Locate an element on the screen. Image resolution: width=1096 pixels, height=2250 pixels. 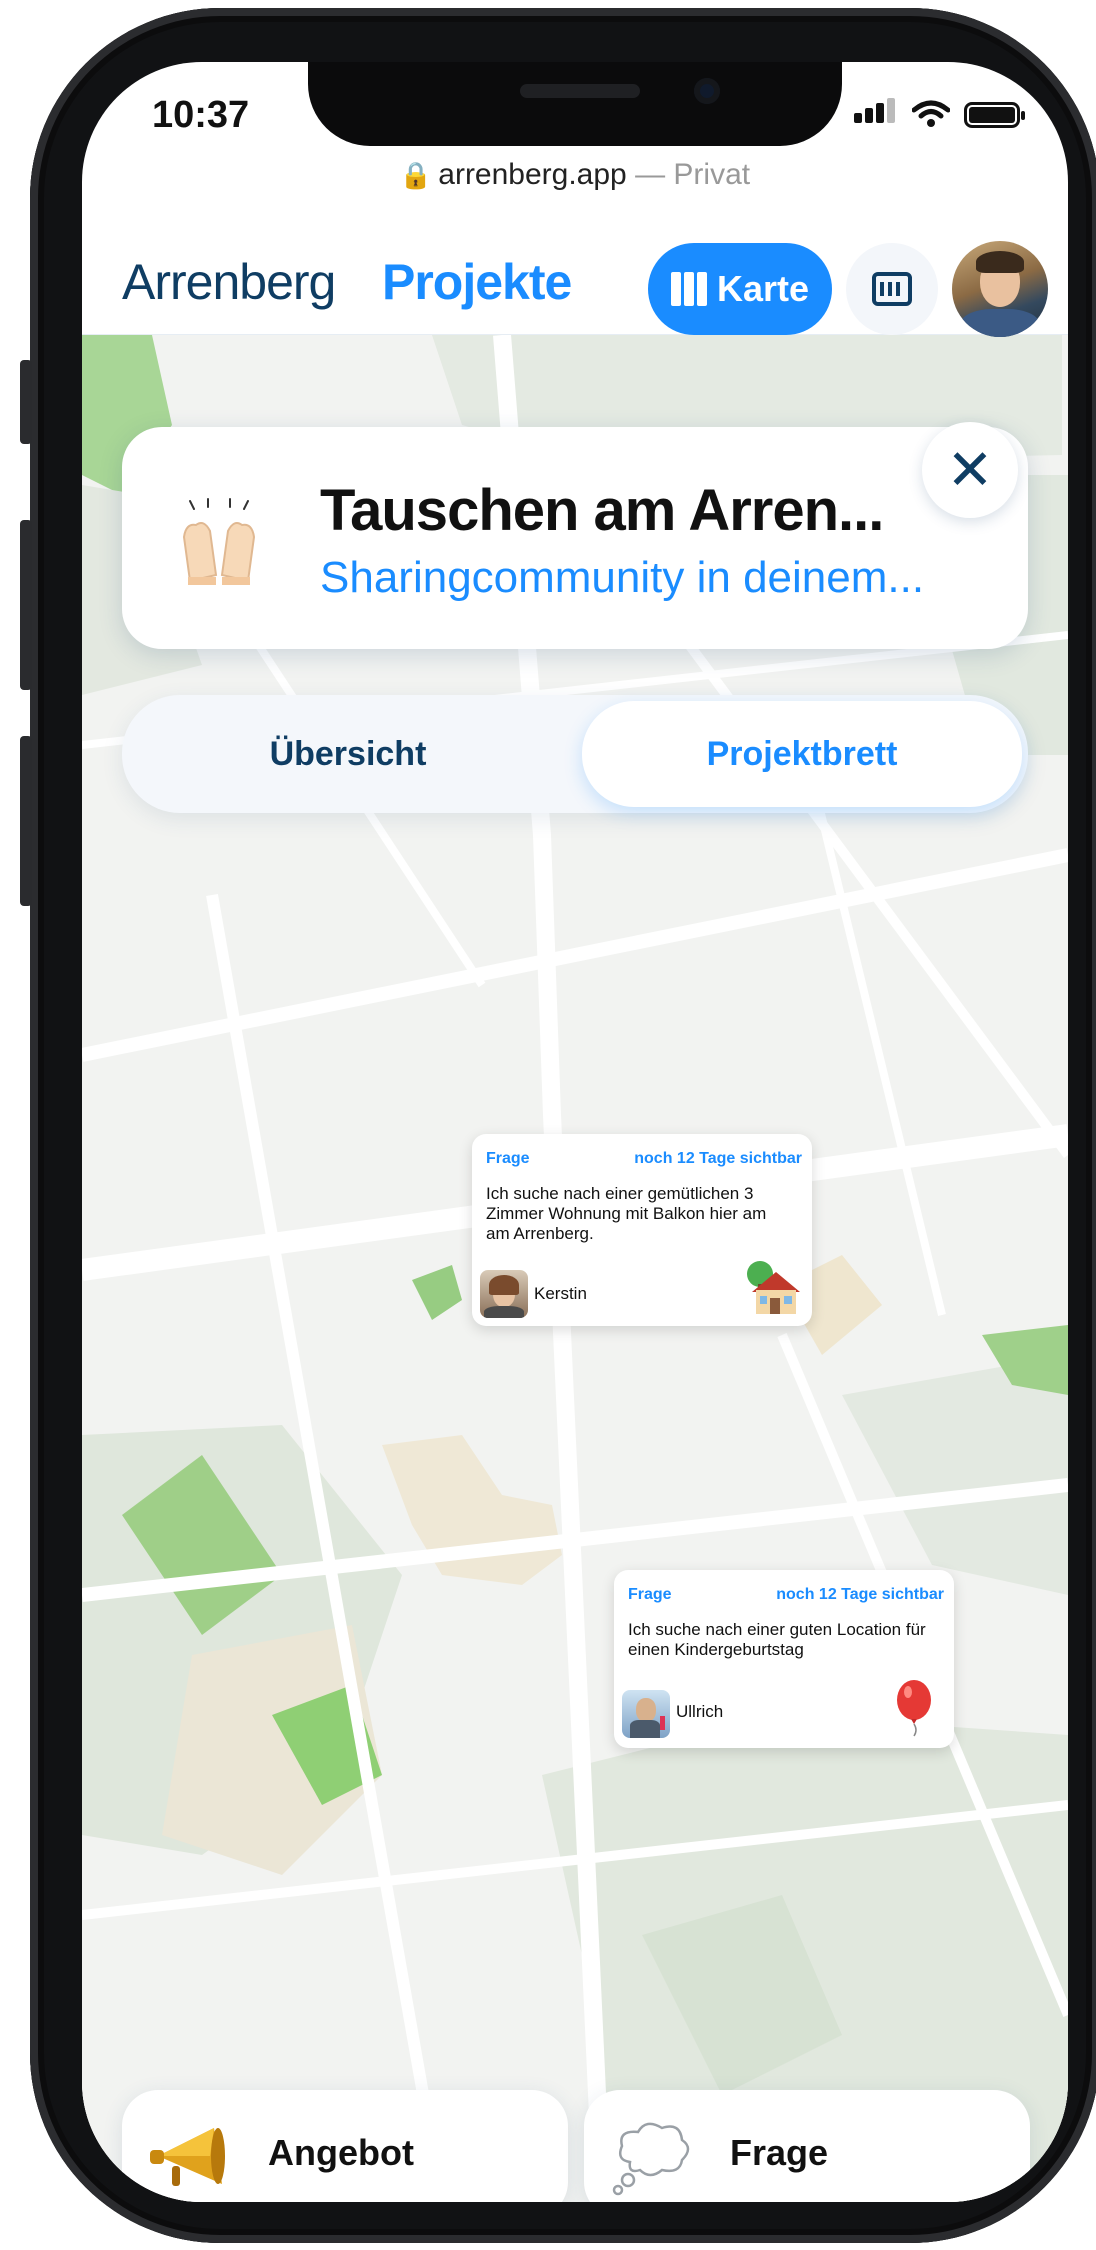
offer-button: Angebot is located at coordinates (345, 2146).